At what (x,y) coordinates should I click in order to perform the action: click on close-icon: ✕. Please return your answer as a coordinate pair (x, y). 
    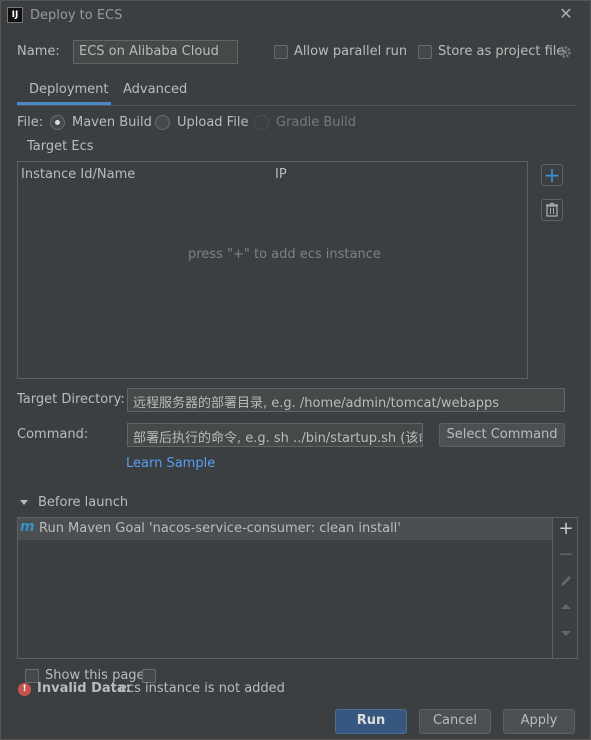
    Looking at the image, I should click on (566, 14).